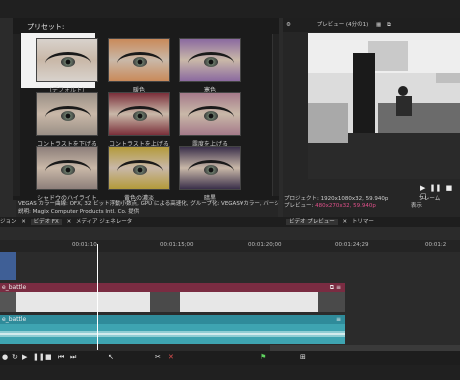  Describe the element at coordinates (429, 199) in the screenshot. I see `frame-label: フレーム` at that location.